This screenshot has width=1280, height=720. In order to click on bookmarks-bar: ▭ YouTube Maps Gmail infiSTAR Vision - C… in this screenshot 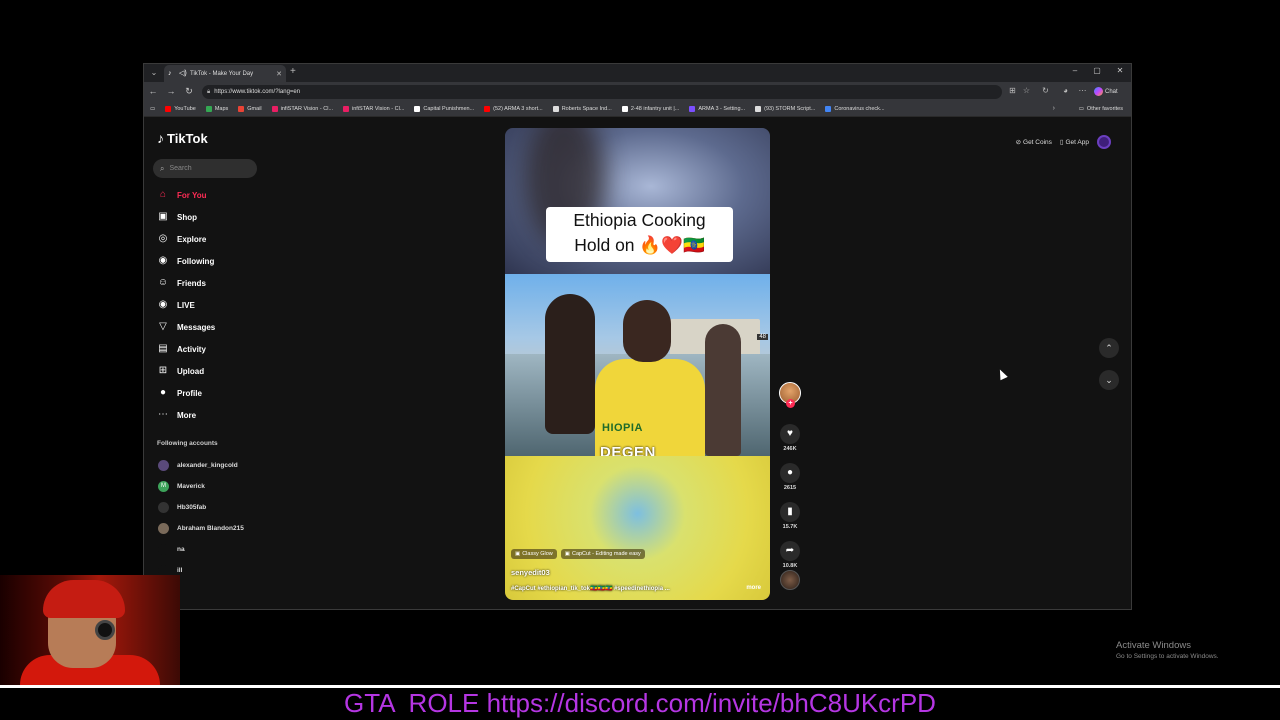, I will do `click(637, 109)`.